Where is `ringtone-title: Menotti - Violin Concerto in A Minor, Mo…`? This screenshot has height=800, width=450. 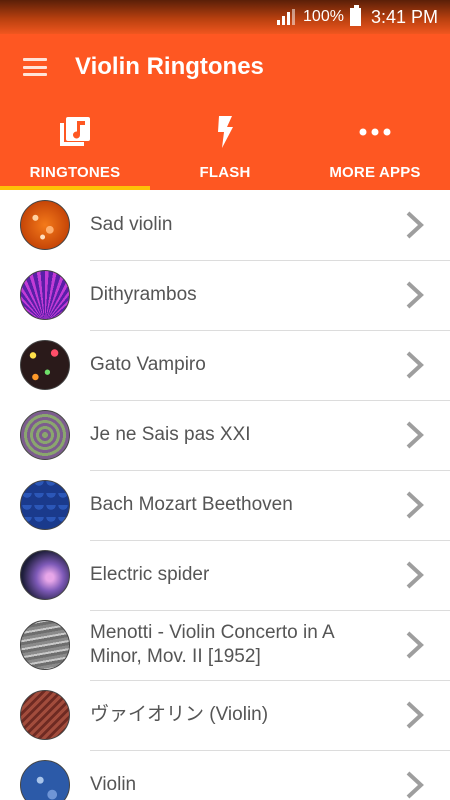 ringtone-title: Menotti - Violin Concerto in A Minor, Mo… is located at coordinates (212, 644).